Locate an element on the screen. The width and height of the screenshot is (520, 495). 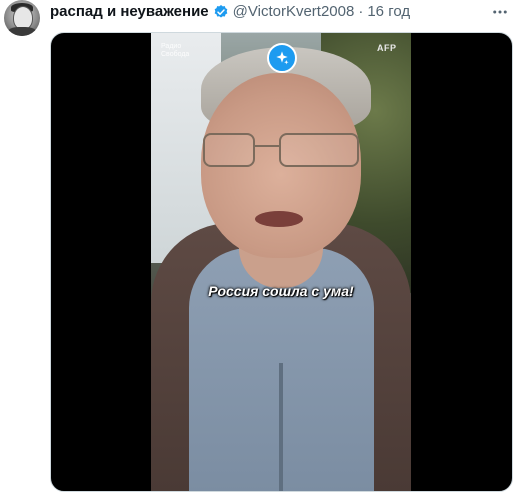
video-caption: Россия сошла с ума! is located at coordinates (281, 291).